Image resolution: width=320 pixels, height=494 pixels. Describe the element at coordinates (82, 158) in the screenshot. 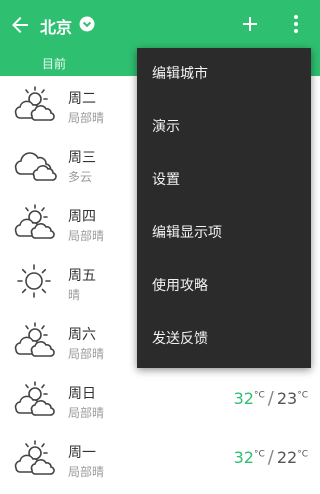

I see `day-label: 周三` at that location.